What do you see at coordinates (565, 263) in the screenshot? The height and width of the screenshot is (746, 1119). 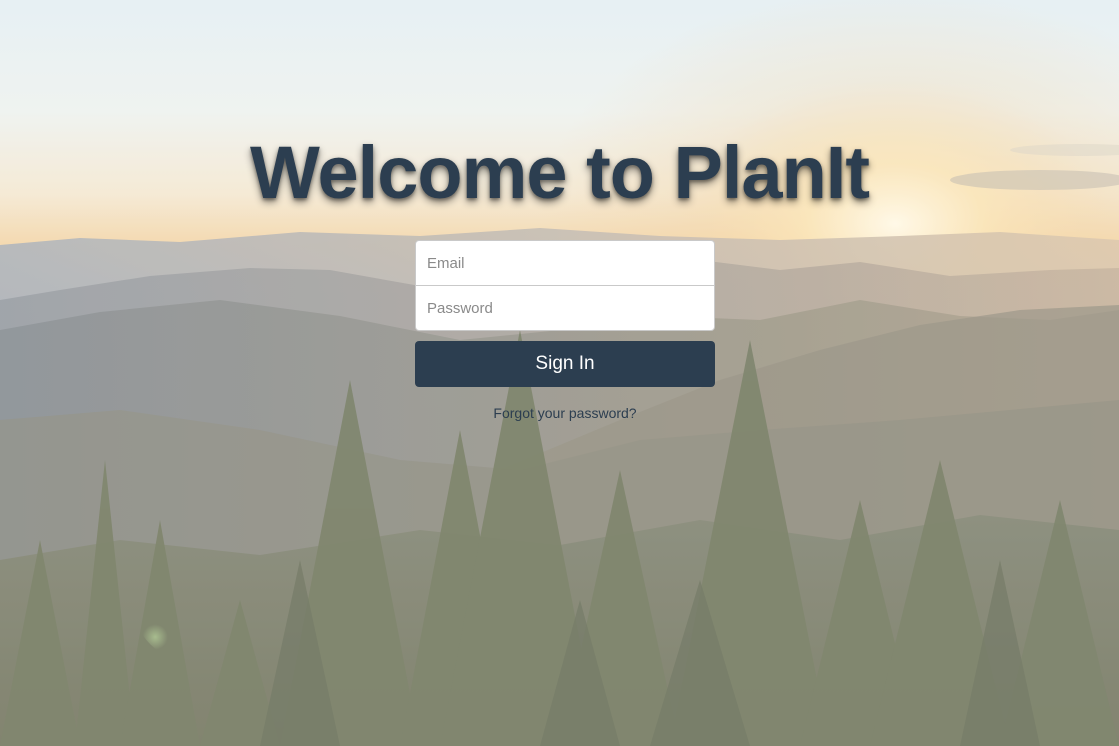 I see `email-input` at bounding box center [565, 263].